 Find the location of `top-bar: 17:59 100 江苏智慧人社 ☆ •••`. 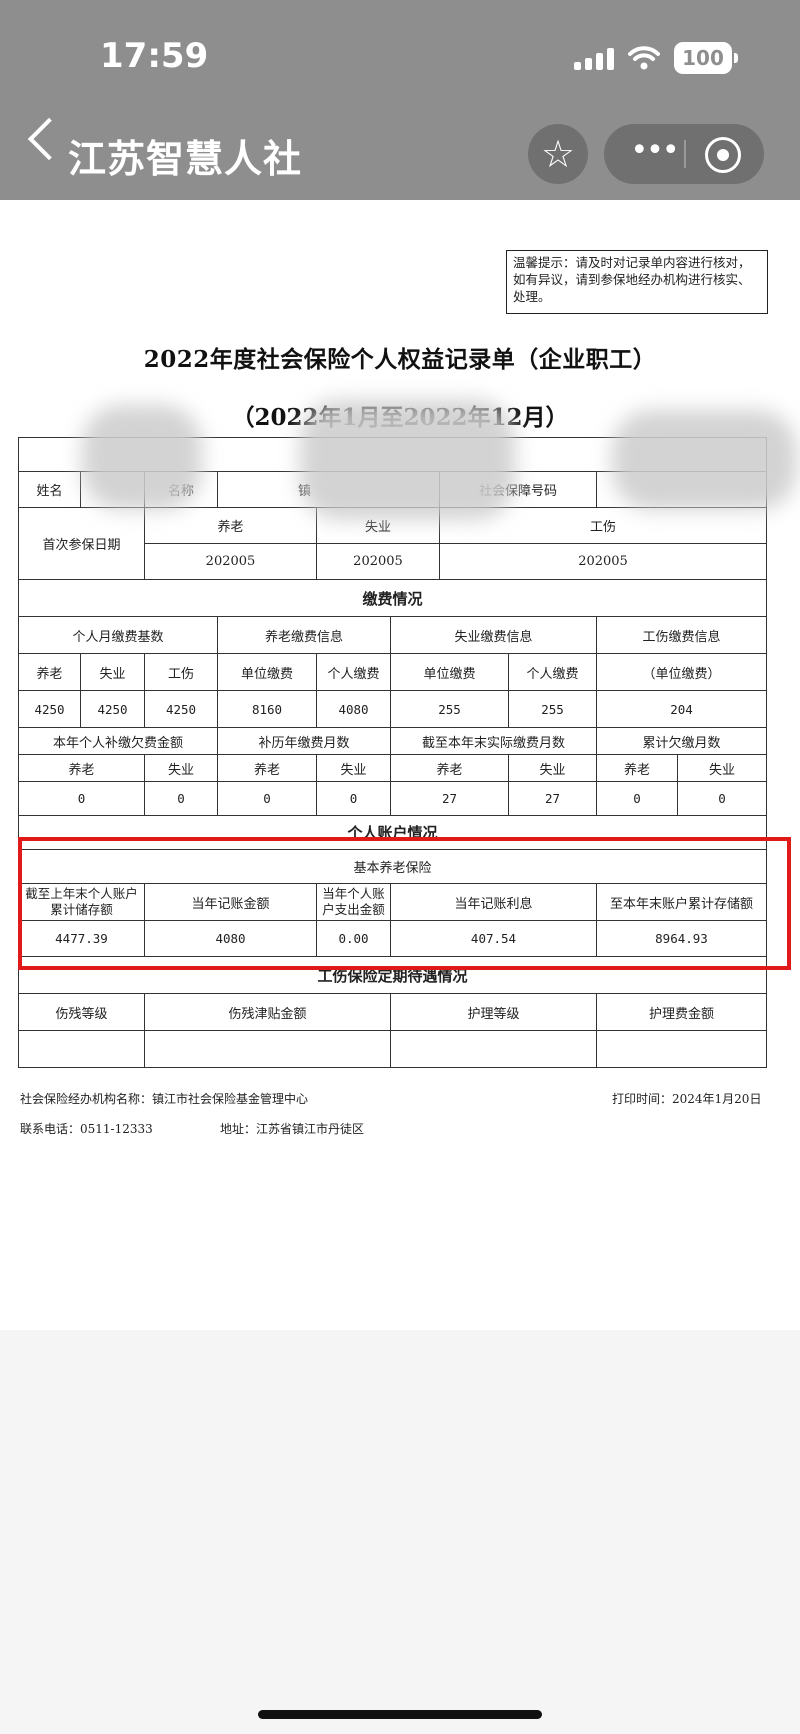

top-bar: 17:59 100 江苏智慧人社 ☆ ••• is located at coordinates (400, 100).